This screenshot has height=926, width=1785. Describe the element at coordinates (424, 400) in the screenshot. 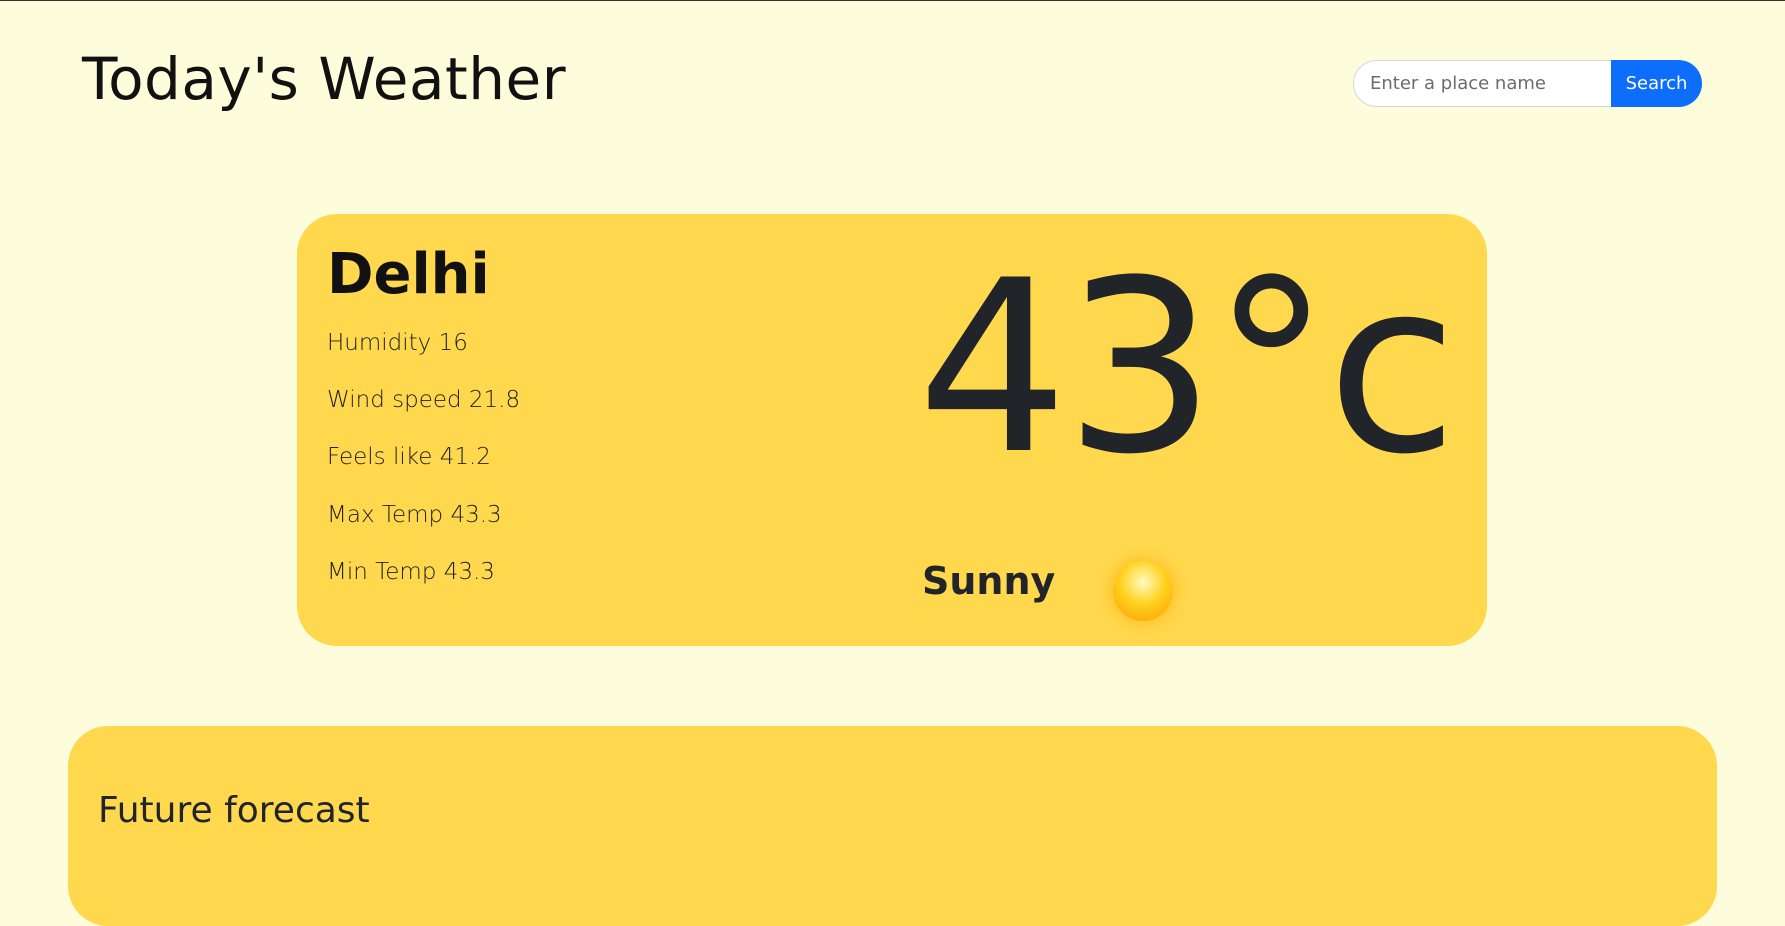

I see `wind-speed-text: Wind speed 21.8` at that location.